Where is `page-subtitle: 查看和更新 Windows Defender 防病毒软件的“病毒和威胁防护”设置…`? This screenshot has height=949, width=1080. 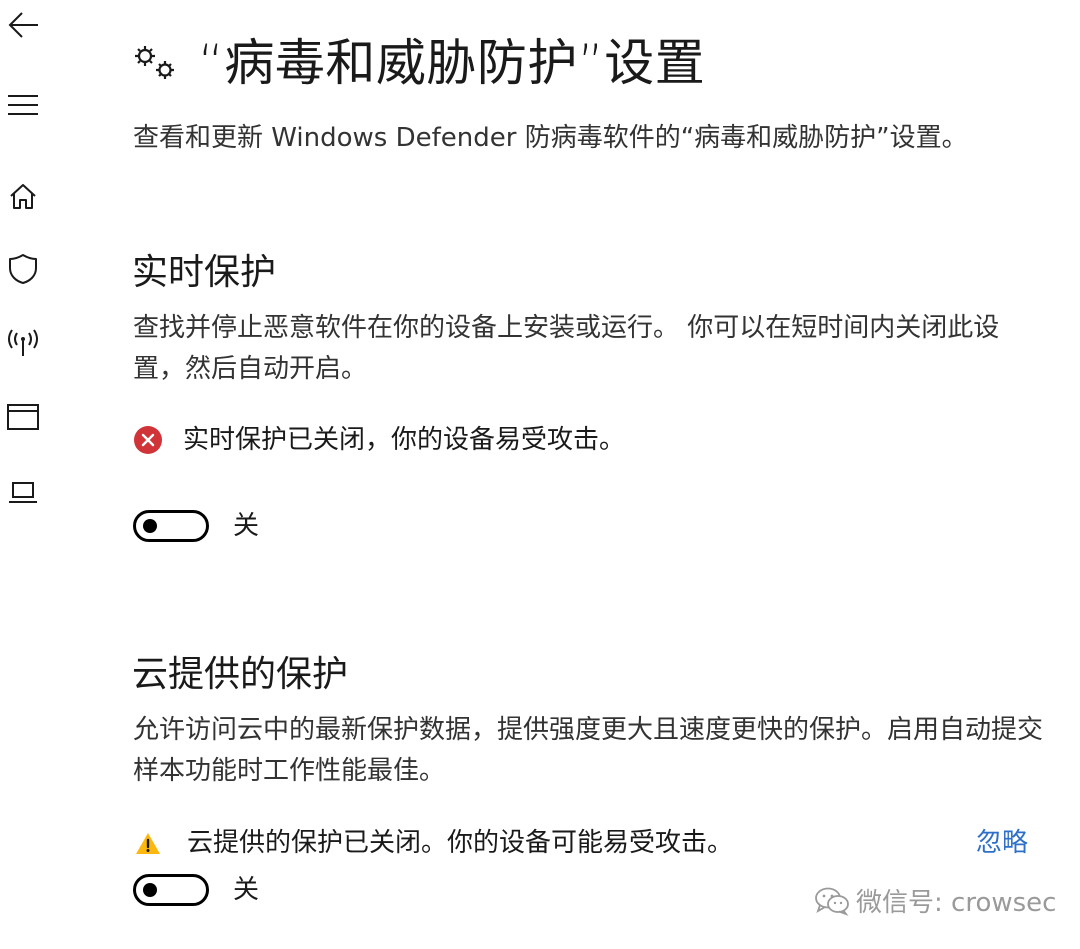 page-subtitle: 查看和更新 Windows Defender 防病毒软件的“病毒和威胁防护”设置… is located at coordinates (550, 138).